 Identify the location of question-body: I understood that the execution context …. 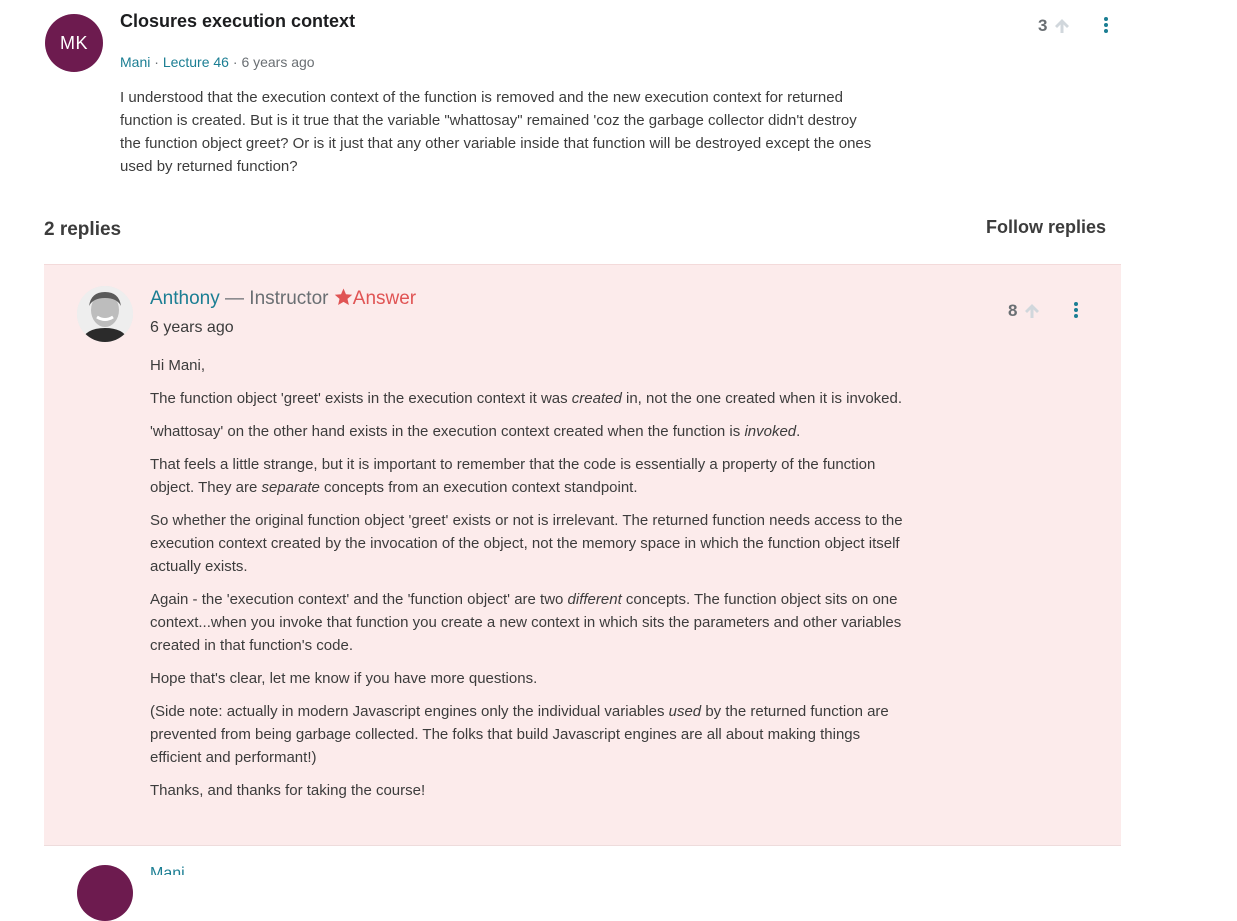
(496, 132).